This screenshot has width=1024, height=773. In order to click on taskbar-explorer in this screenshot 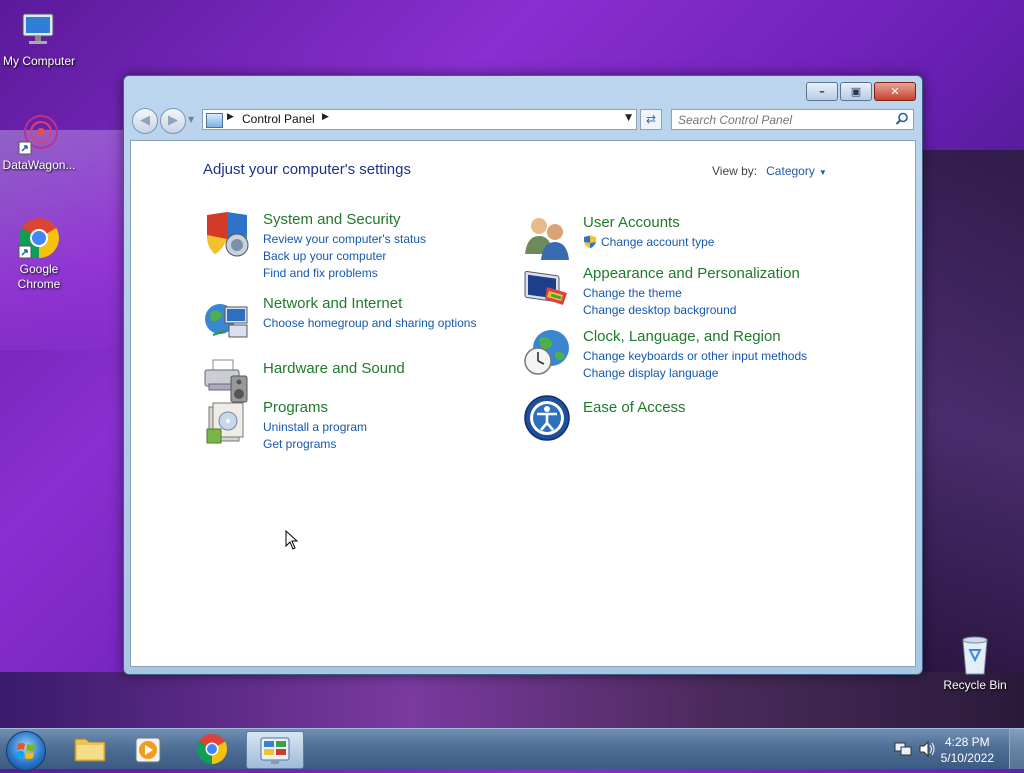, I will do `click(90, 749)`.